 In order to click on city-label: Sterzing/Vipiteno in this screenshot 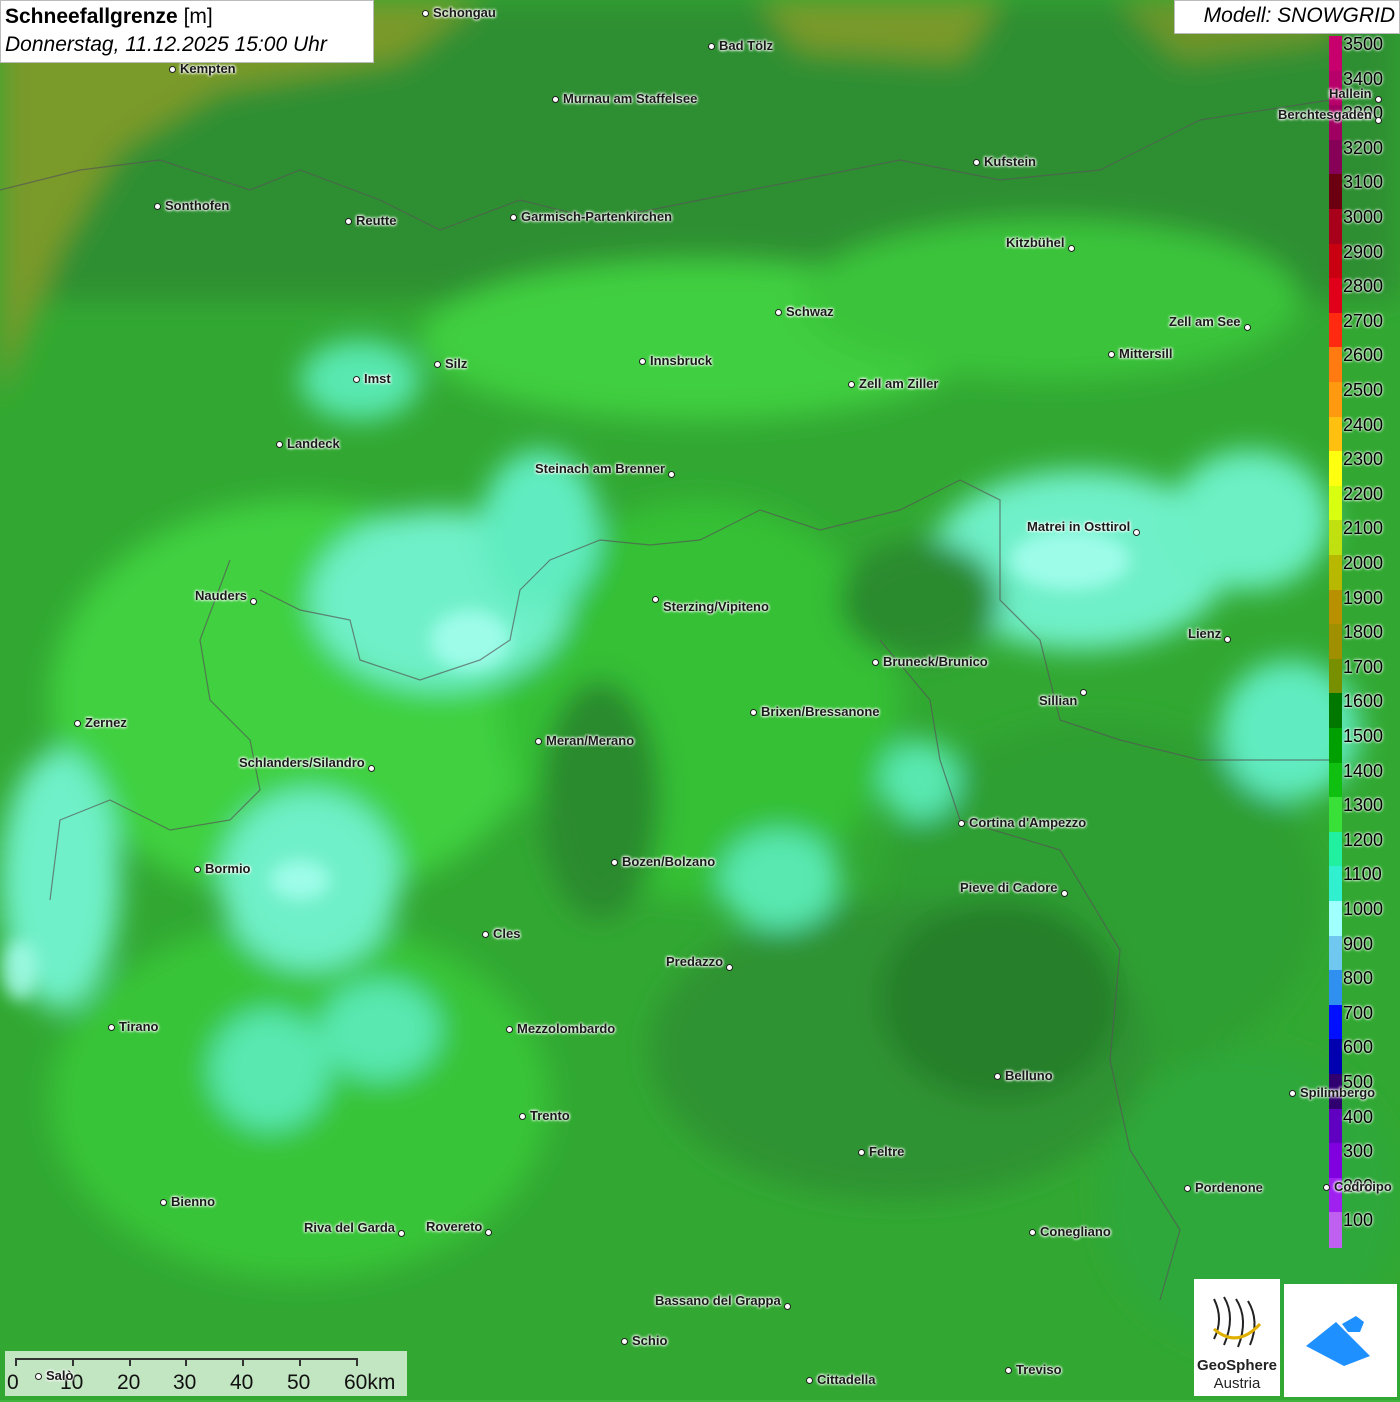, I will do `click(716, 606)`.